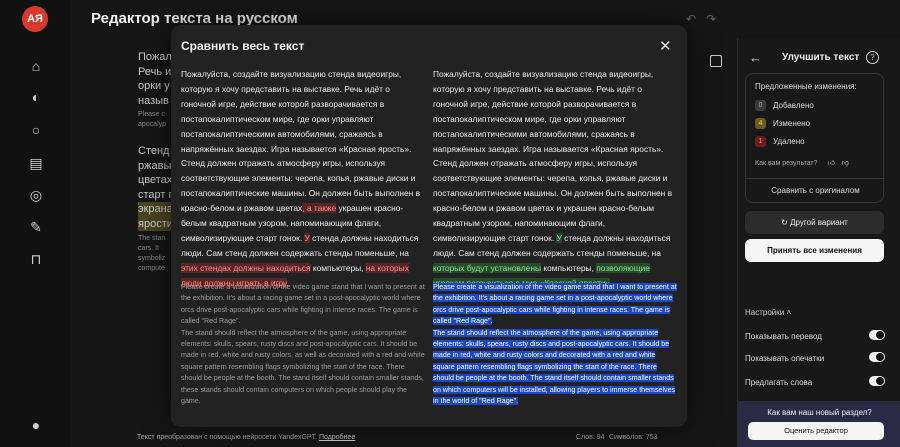 This screenshot has width=900, height=447. Describe the element at coordinates (36, 66) in the screenshot. I see `home-icon: ⌂` at that location.